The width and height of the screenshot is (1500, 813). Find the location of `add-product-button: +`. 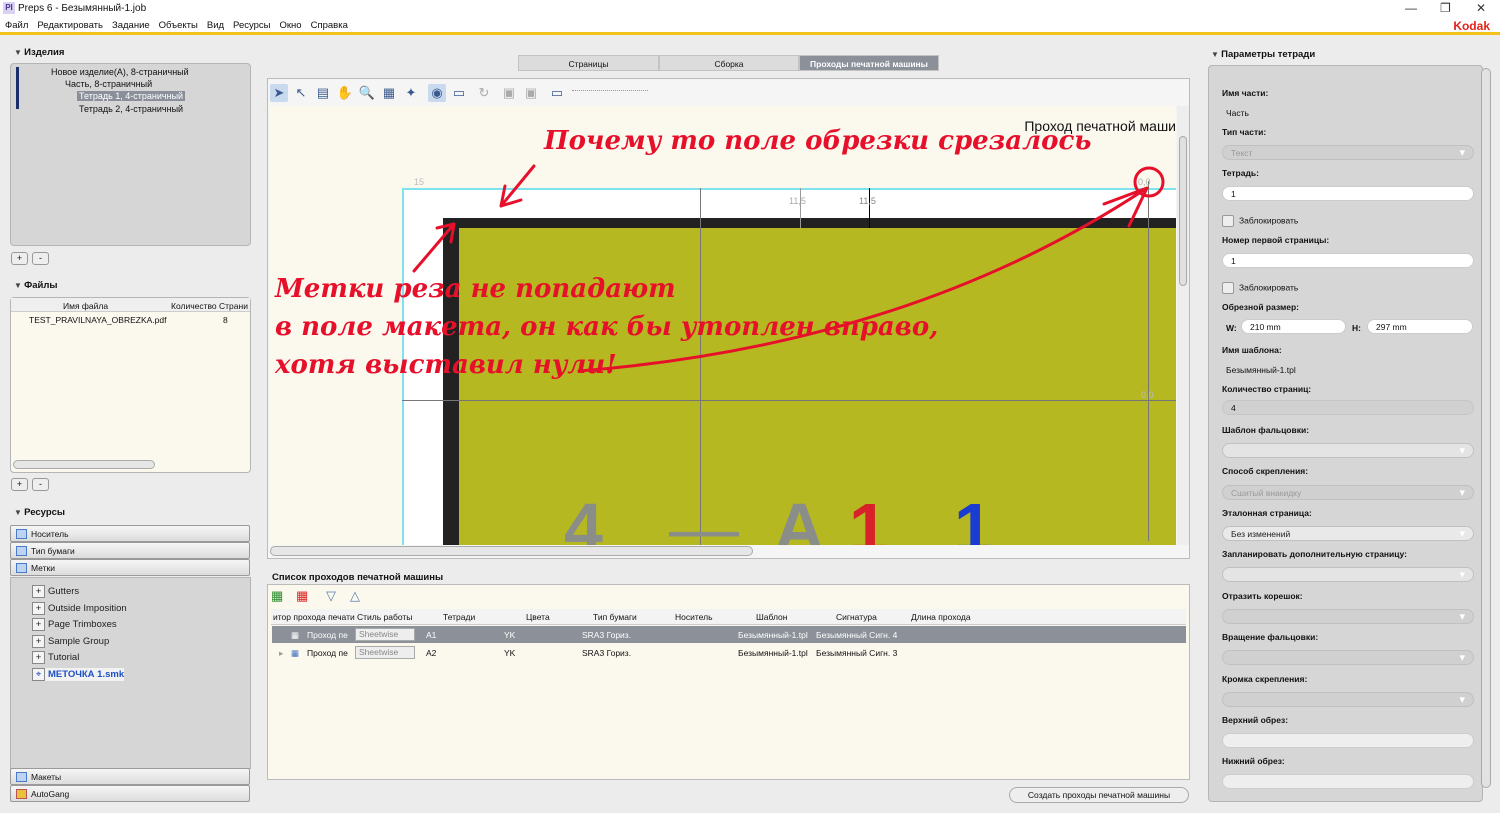

add-product-button: + is located at coordinates (19, 258).